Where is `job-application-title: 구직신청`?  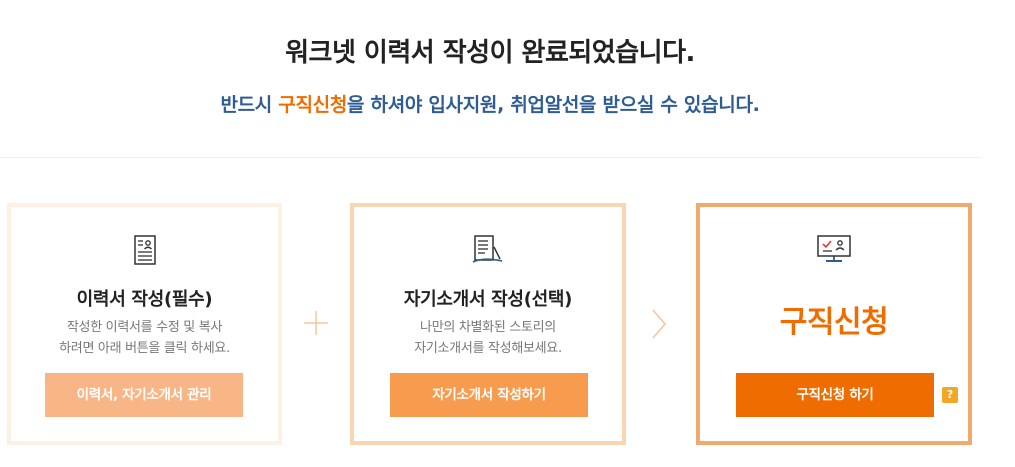
job-application-title: 구직신청 is located at coordinates (834, 322).